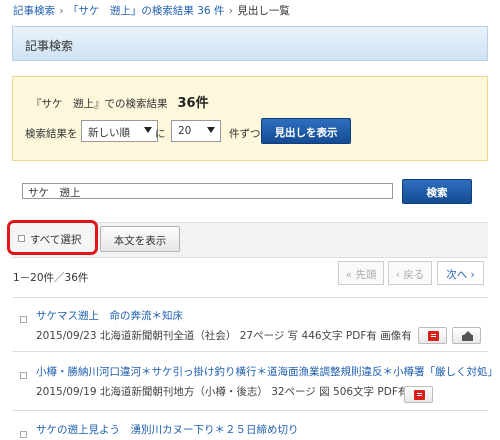 This screenshot has width=500, height=440. What do you see at coordinates (207, 191) in the screenshot?
I see `search-input: サケ 遡上` at bounding box center [207, 191].